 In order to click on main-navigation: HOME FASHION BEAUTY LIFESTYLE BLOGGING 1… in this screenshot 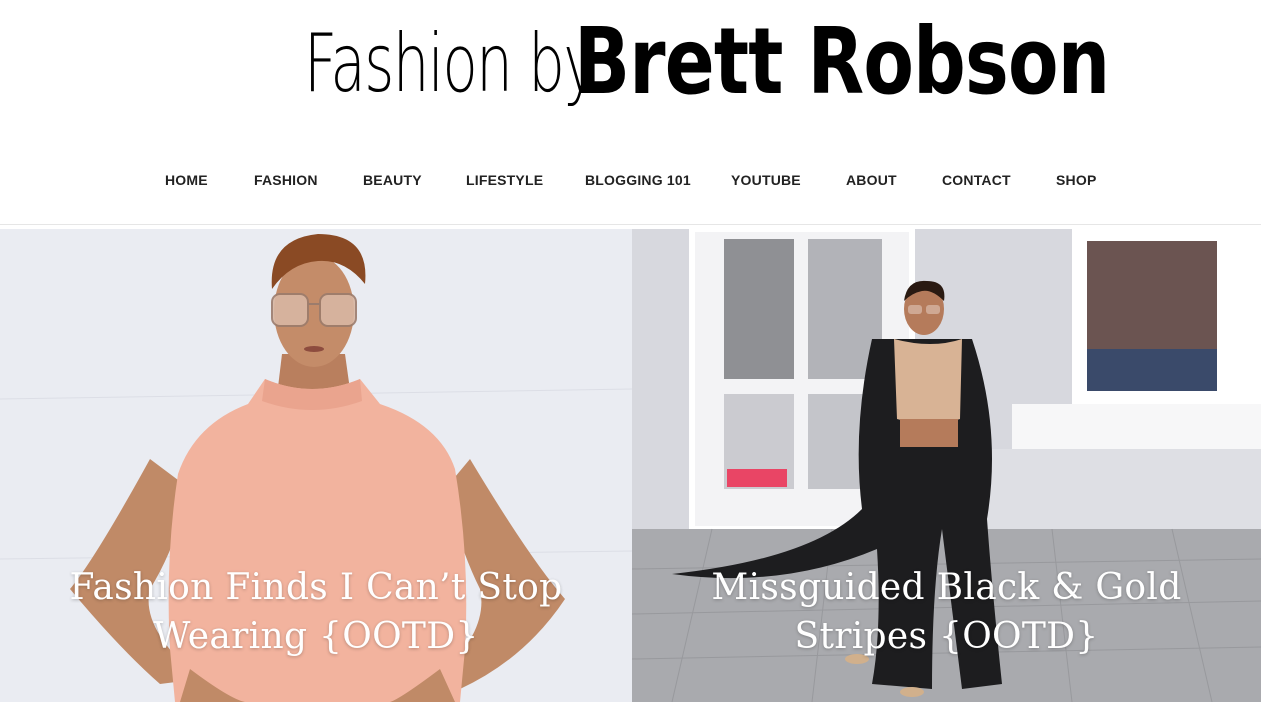, I will do `click(630, 181)`.